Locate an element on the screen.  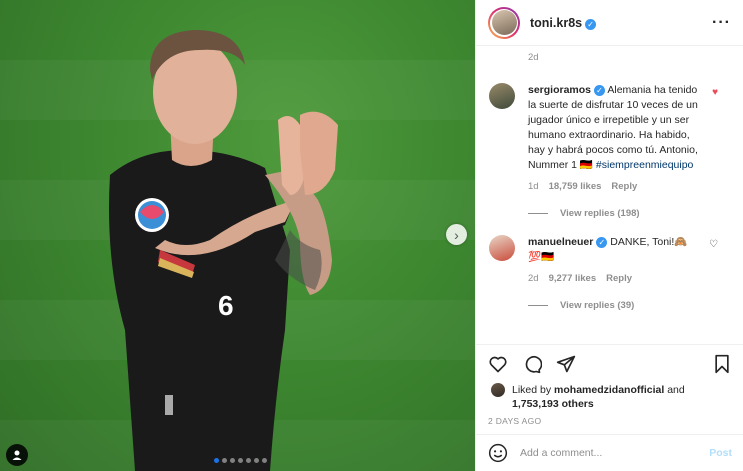
likes-joiner: and is located at coordinates (676, 390).